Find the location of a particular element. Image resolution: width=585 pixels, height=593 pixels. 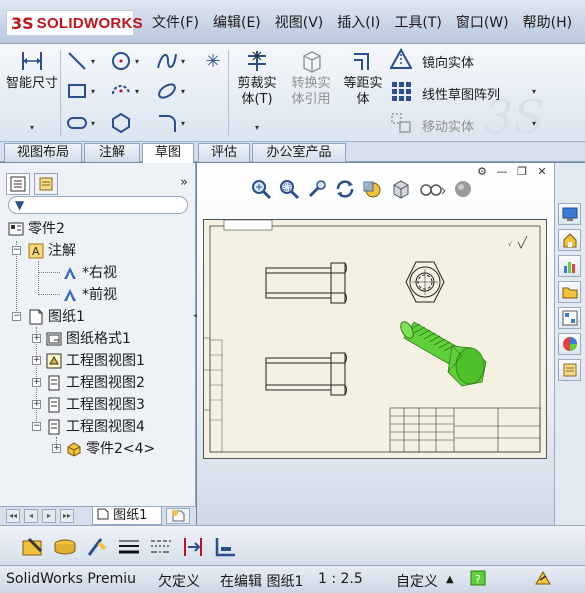

tree-item-drawing-view-3: 工程图视图3 is located at coordinates (95, 405).